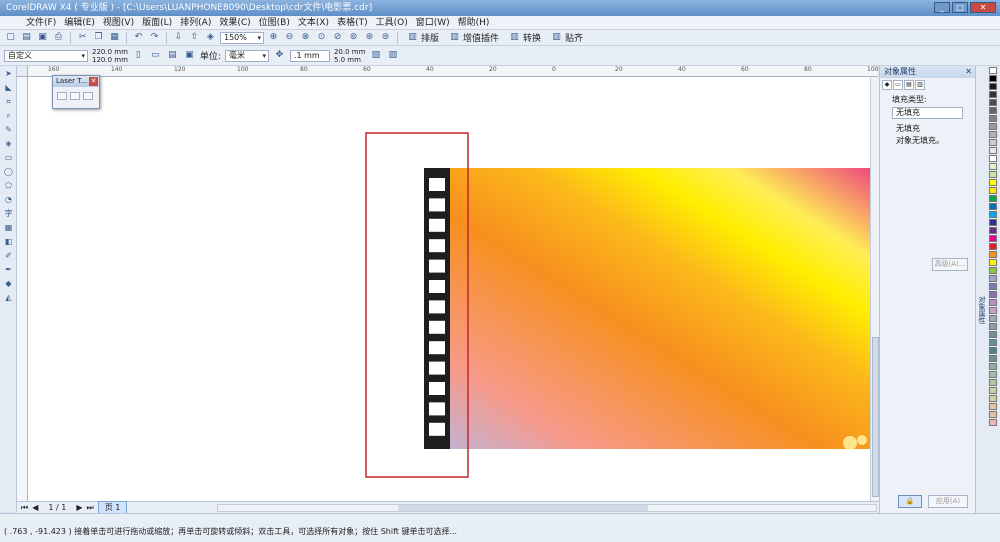  Describe the element at coordinates (82, 37) in the screenshot. I see `cut-icon: ✂` at that location.